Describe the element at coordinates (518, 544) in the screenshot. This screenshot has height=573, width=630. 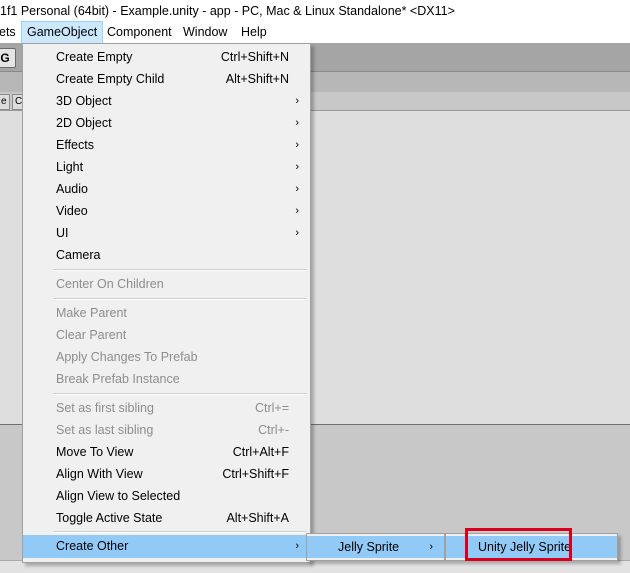
I see `highlight-callout-box` at that location.